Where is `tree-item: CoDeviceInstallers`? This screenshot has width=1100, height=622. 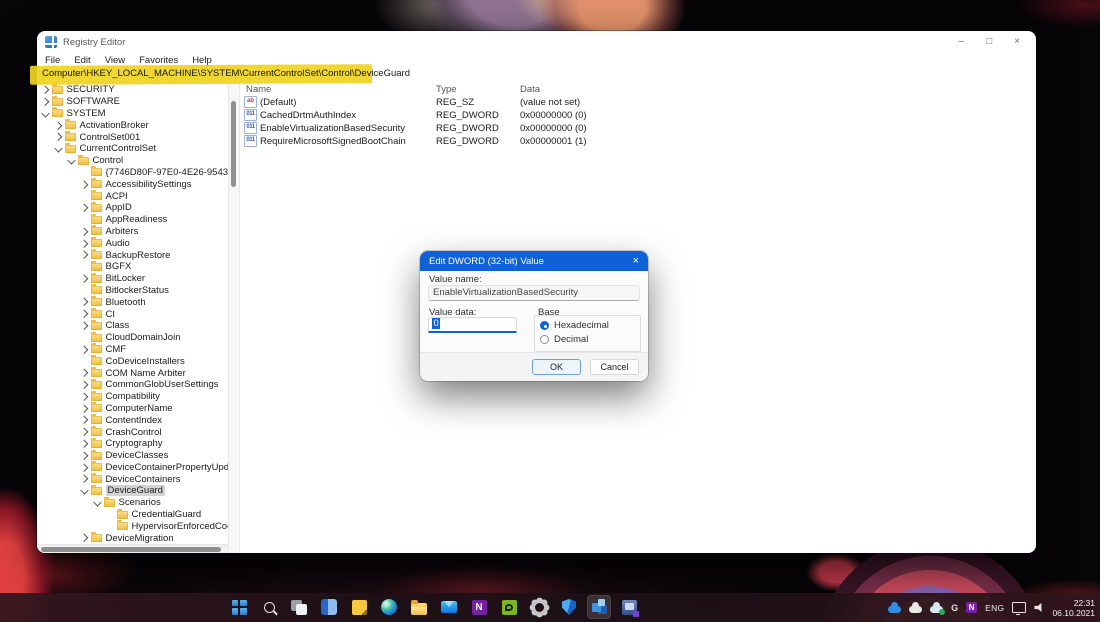 tree-item: CoDeviceInstallers is located at coordinates (132, 361).